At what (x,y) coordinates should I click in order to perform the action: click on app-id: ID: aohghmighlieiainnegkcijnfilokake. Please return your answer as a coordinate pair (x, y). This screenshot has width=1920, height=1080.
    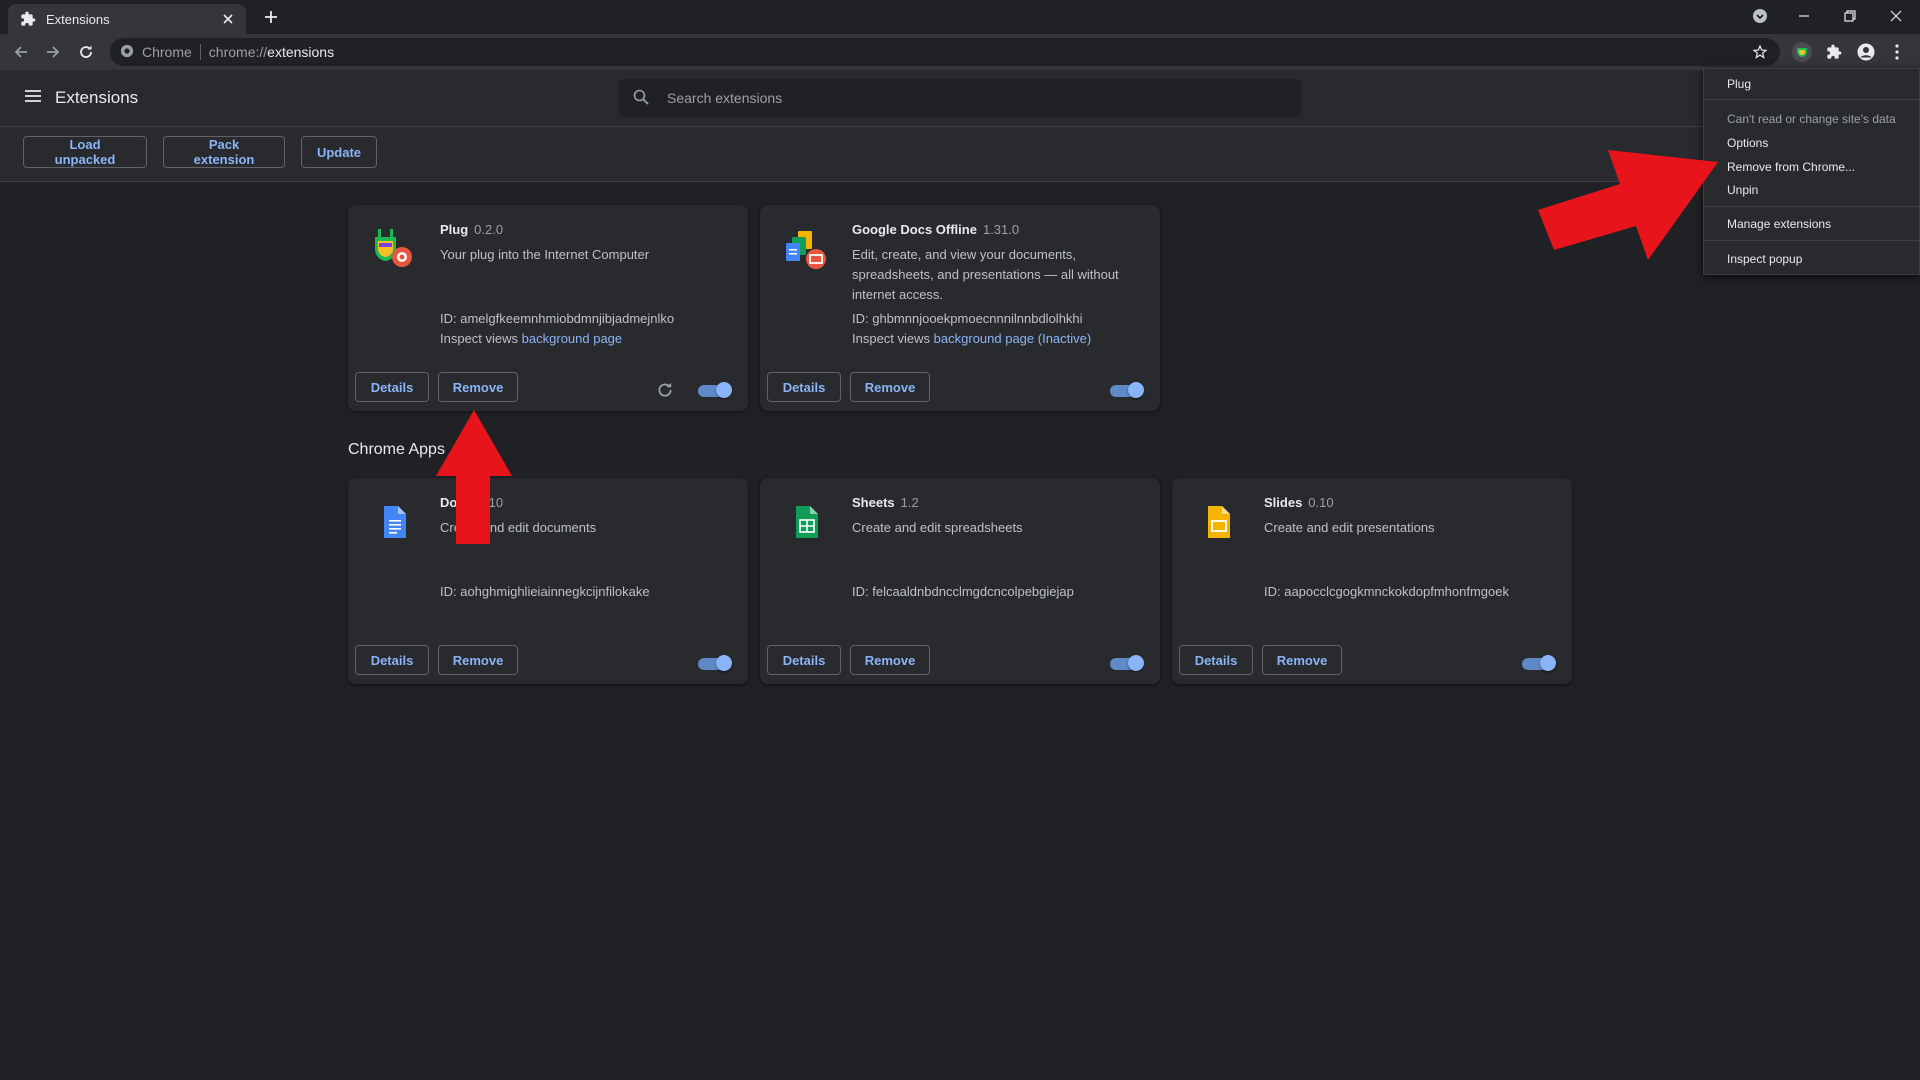
    Looking at the image, I should click on (545, 591).